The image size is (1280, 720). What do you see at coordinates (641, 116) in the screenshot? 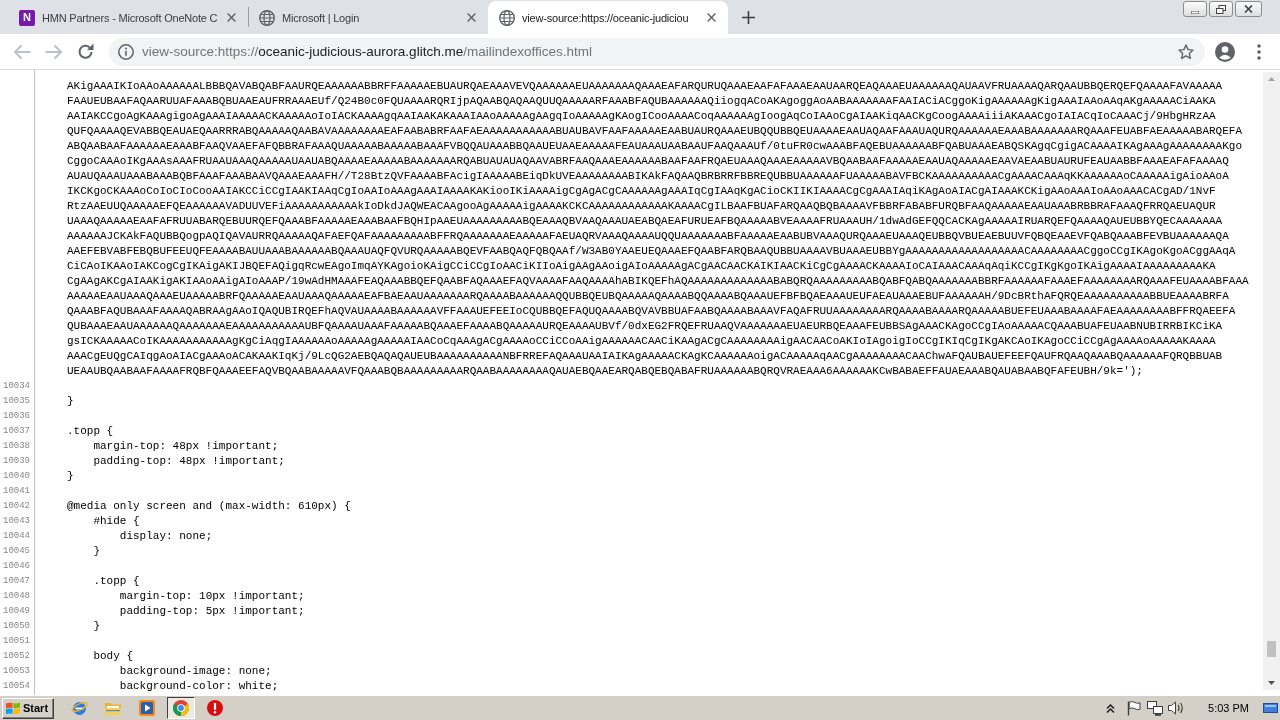
I see `code-line: AAIAKCCgoAgKAAAgigoAgAAAIAAAAACKAAAAAoIoIACKAAAAgqAAIAAKAKAAAIAAoAAAAAgAAgqIoAAAAAgKAogICooAAAACoqAAAAAAgIoogAqCoIAAoCgAIAAKiqAACKgCoogAAAAiiiAKAAACgoIAIACqIoCAAACj/9HbgHRzAA` at bounding box center [641, 116].